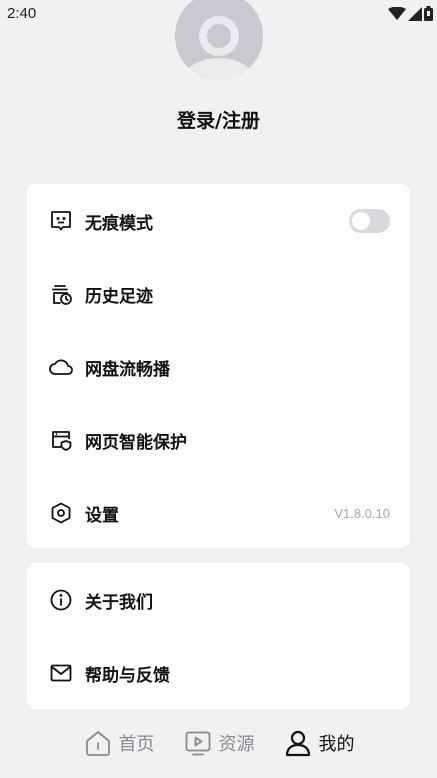 The height and width of the screenshot is (778, 437). What do you see at coordinates (61, 513) in the screenshot?
I see `settings-icon` at bounding box center [61, 513].